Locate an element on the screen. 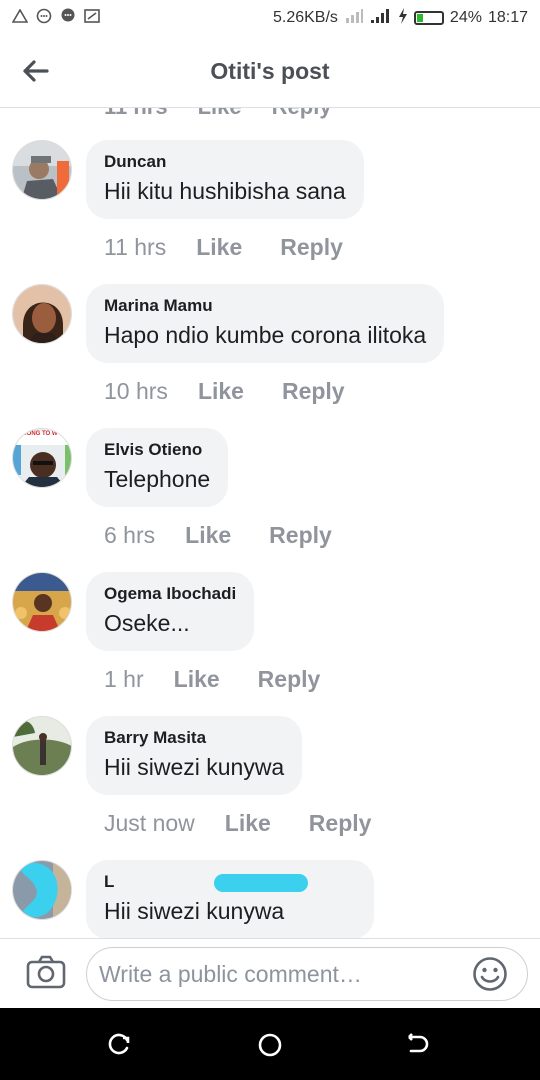 The height and width of the screenshot is (1080, 540). comment-author: Marina Mamu is located at coordinates (265, 306).